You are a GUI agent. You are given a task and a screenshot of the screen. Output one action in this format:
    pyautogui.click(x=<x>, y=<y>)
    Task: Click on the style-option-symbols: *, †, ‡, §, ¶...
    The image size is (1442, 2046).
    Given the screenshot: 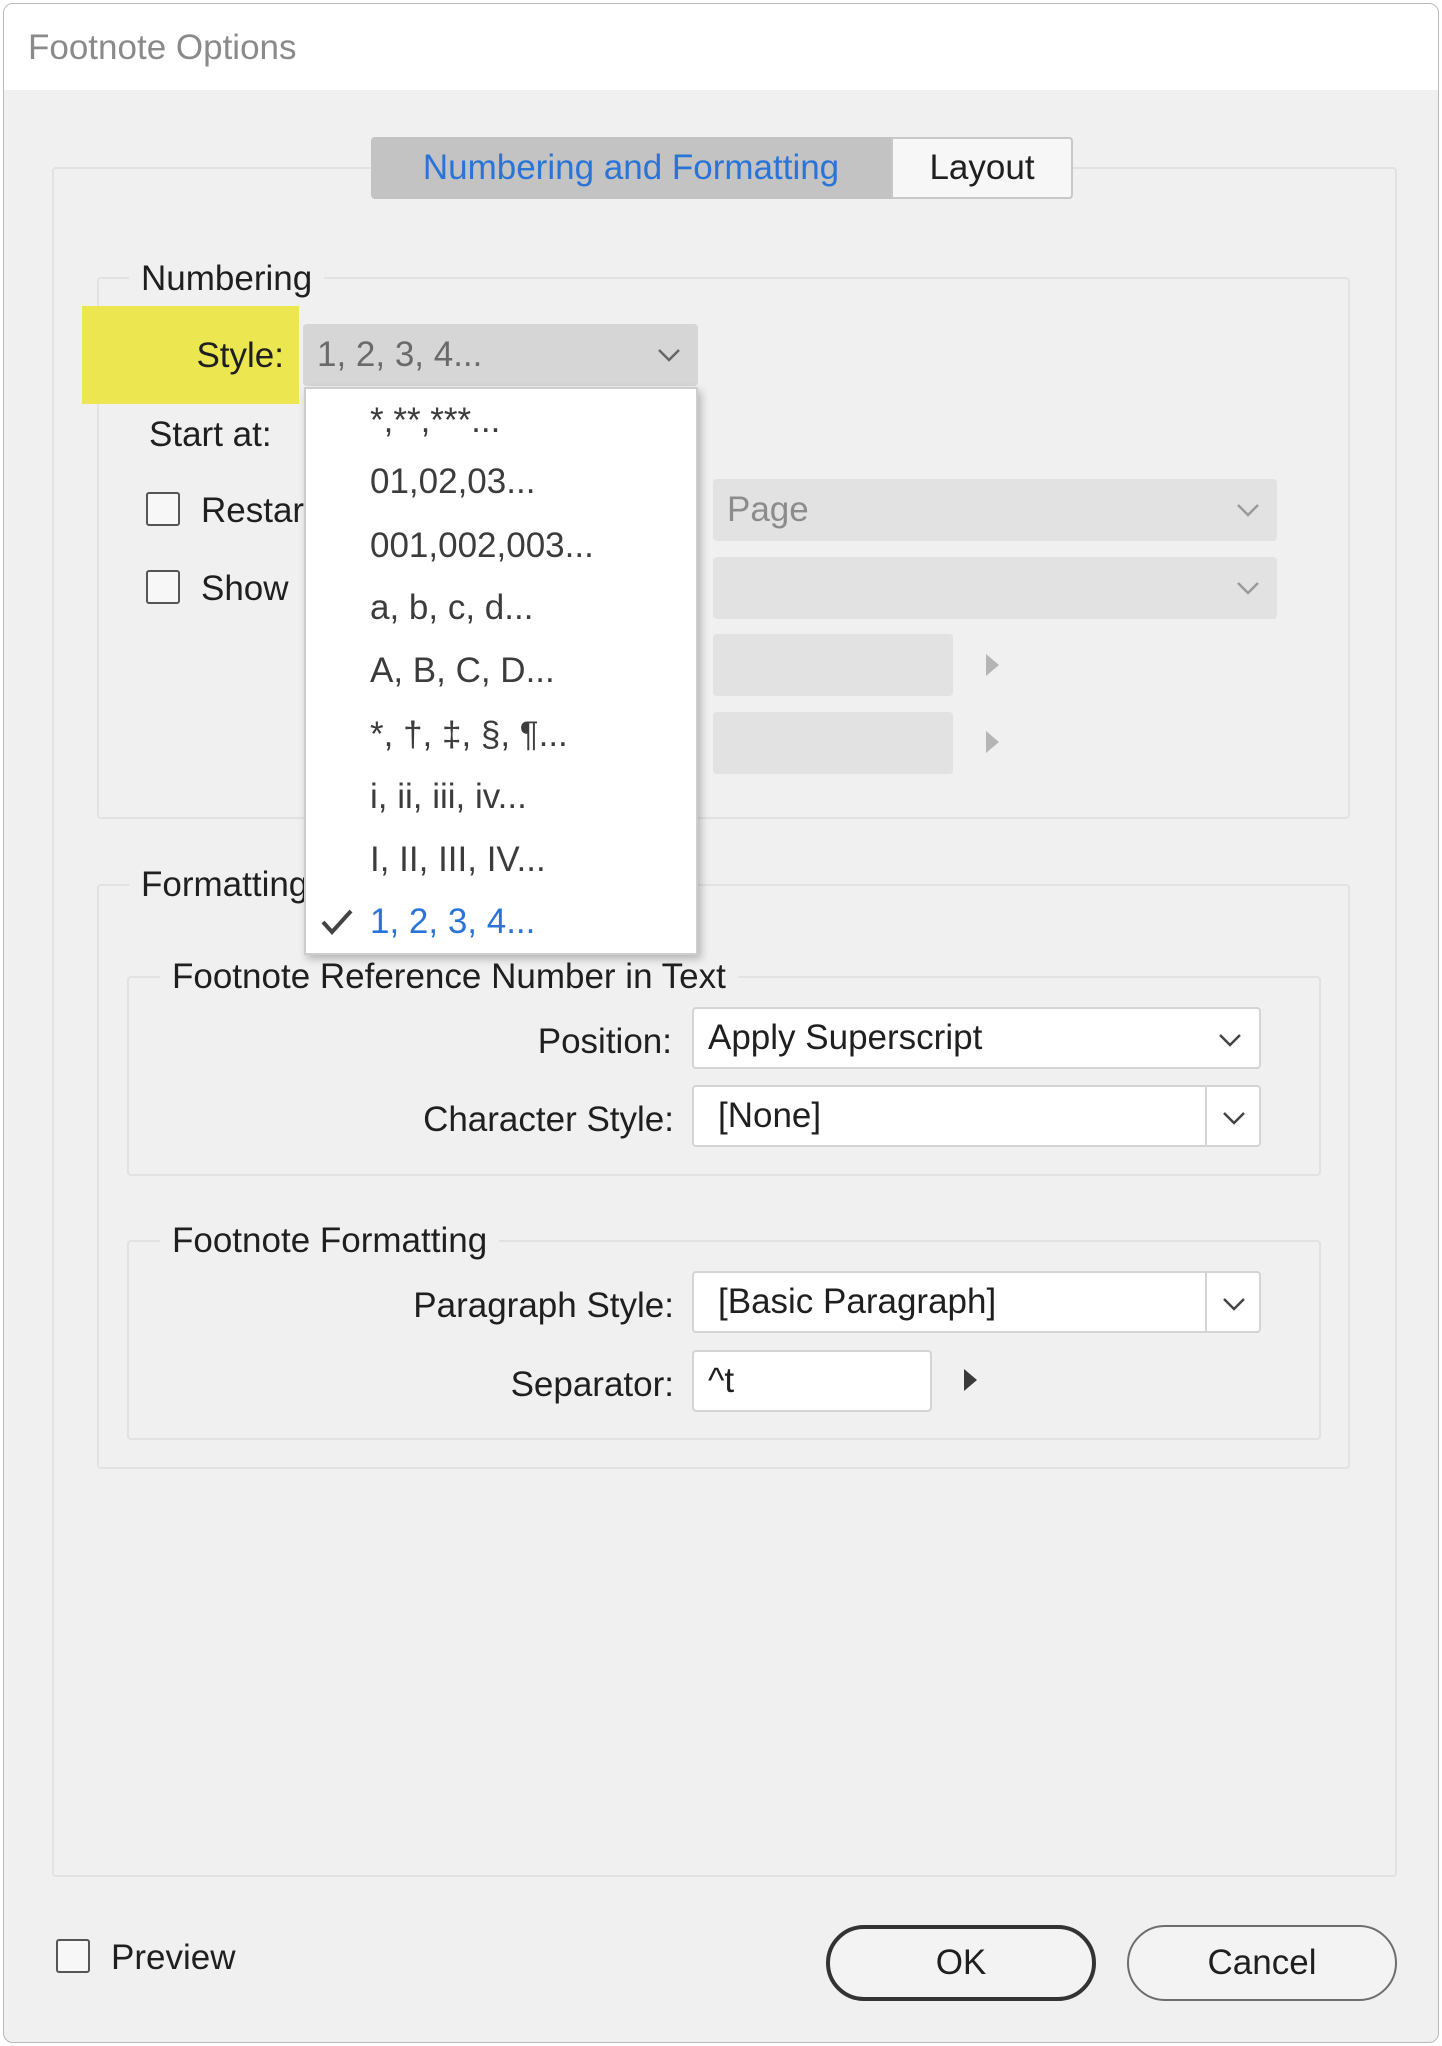 What is the action you would take?
    pyautogui.click(x=501, y=735)
    